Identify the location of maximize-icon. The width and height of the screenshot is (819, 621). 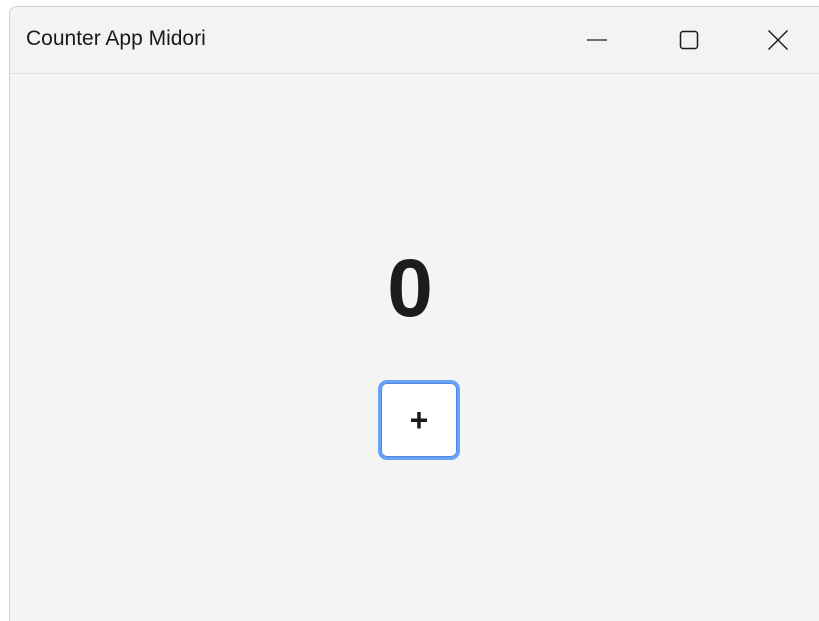
(689, 40).